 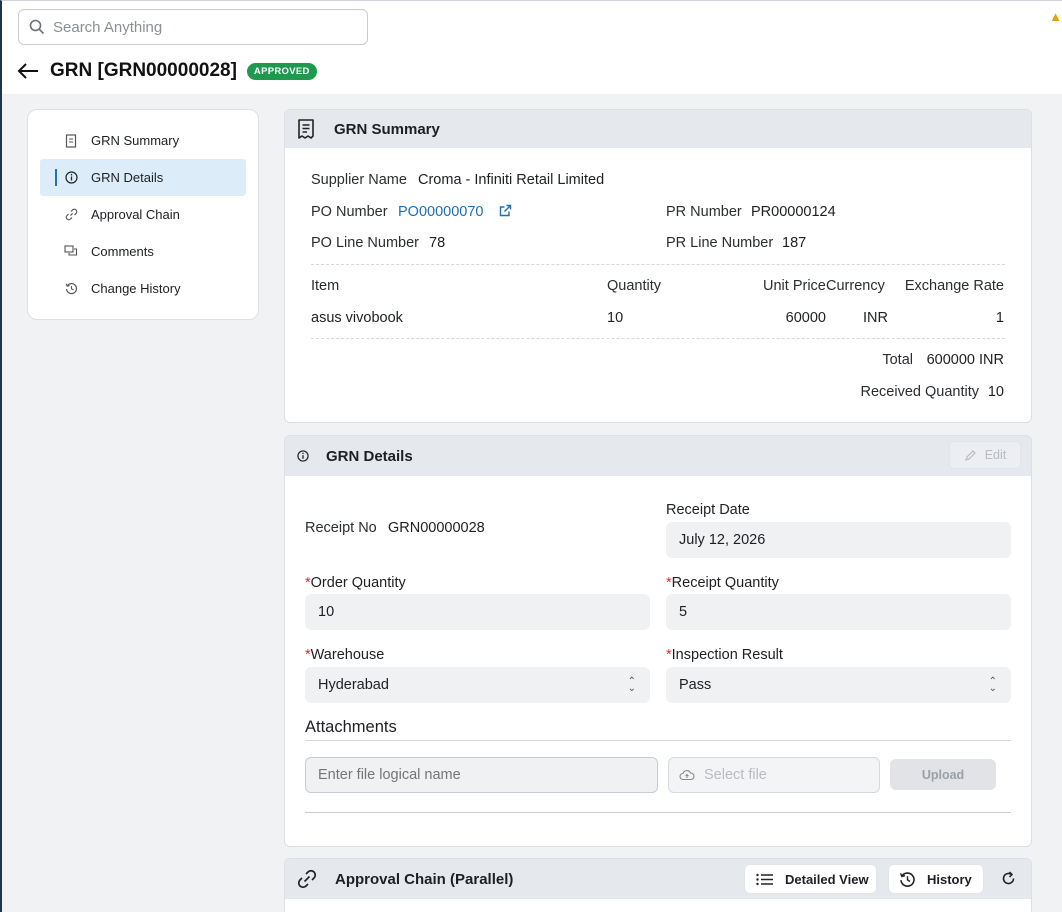 I want to click on page-title: GRN [GRN00000028], so click(x=143, y=70).